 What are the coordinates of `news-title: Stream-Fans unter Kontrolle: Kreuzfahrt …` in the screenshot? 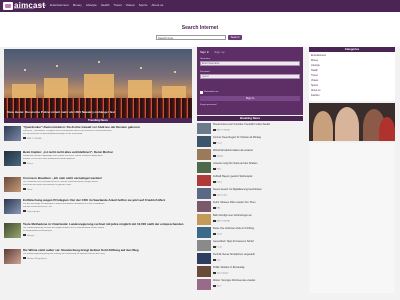 It's located at (257, 124).